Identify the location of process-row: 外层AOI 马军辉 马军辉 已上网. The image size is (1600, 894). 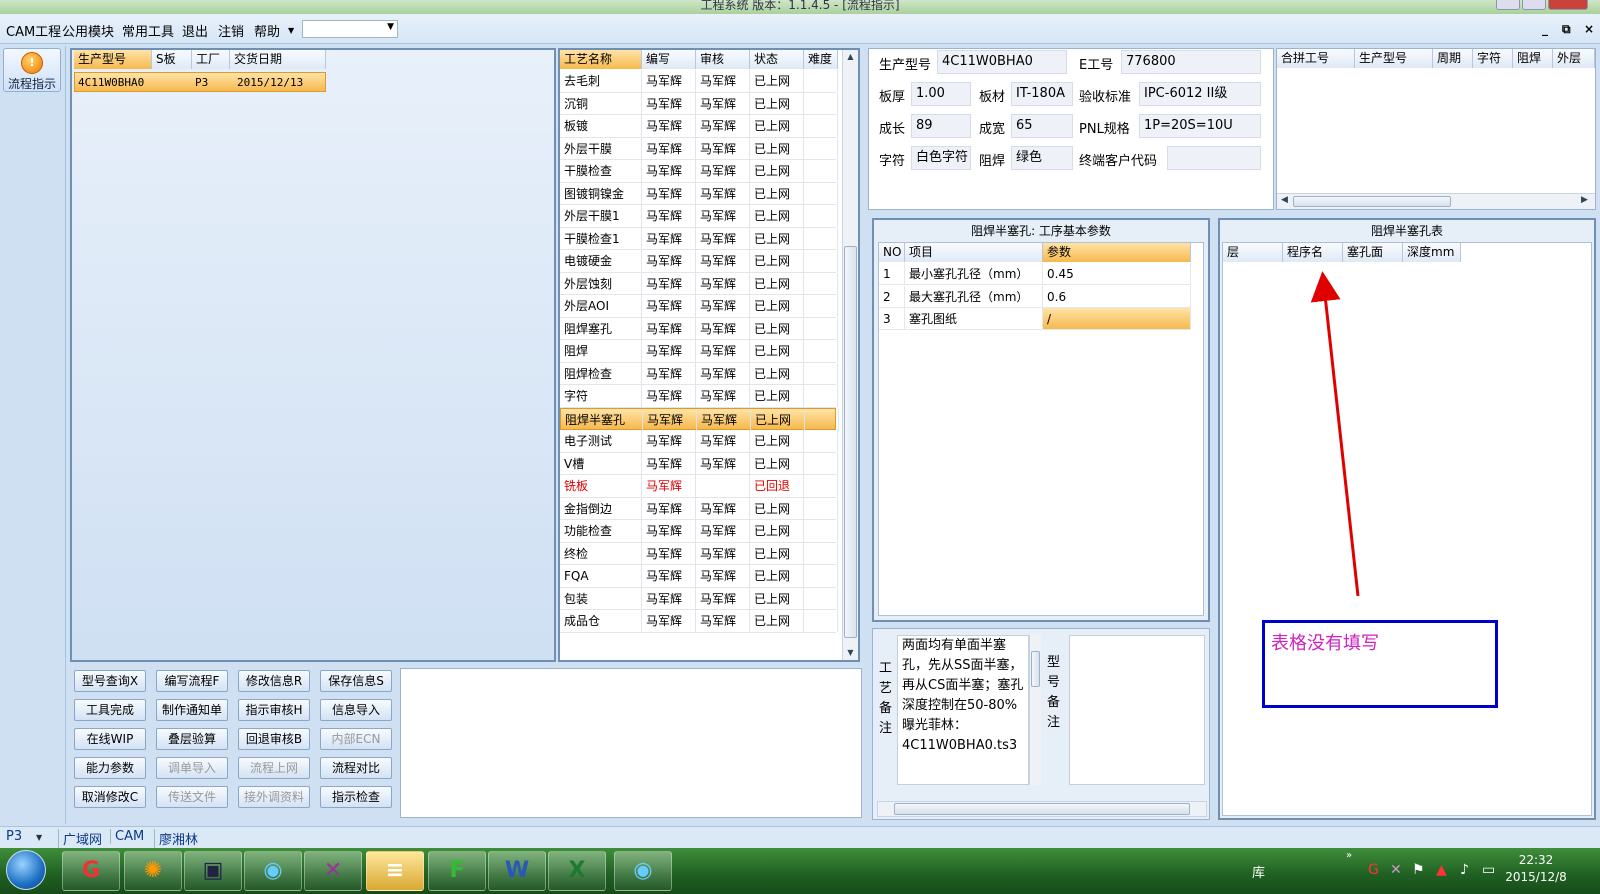
(699, 306).